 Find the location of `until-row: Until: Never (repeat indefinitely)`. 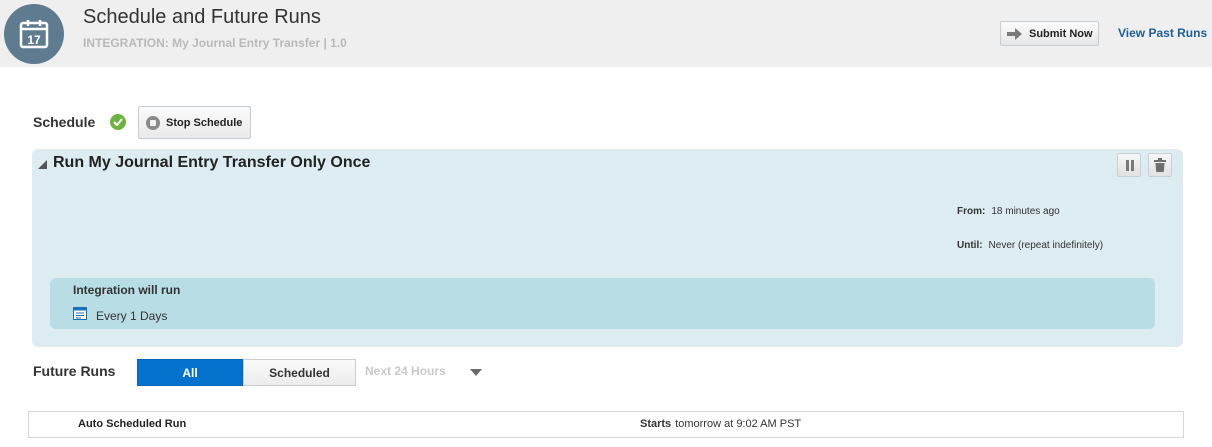

until-row: Until: Never (repeat indefinitely) is located at coordinates (1030, 245).